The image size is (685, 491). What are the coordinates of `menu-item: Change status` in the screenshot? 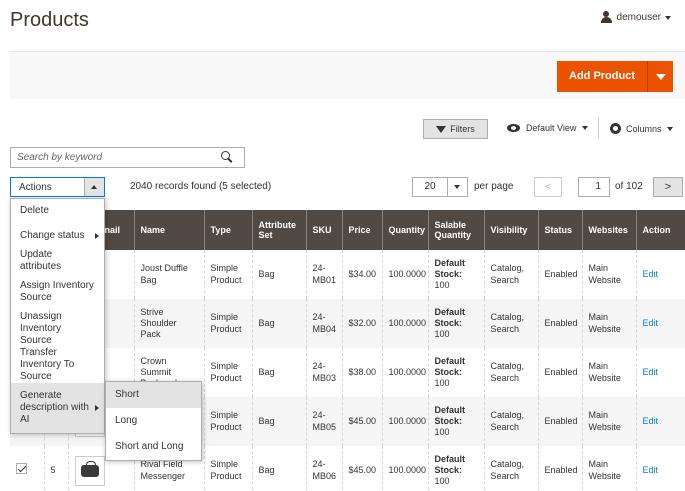 It's located at (57, 236).